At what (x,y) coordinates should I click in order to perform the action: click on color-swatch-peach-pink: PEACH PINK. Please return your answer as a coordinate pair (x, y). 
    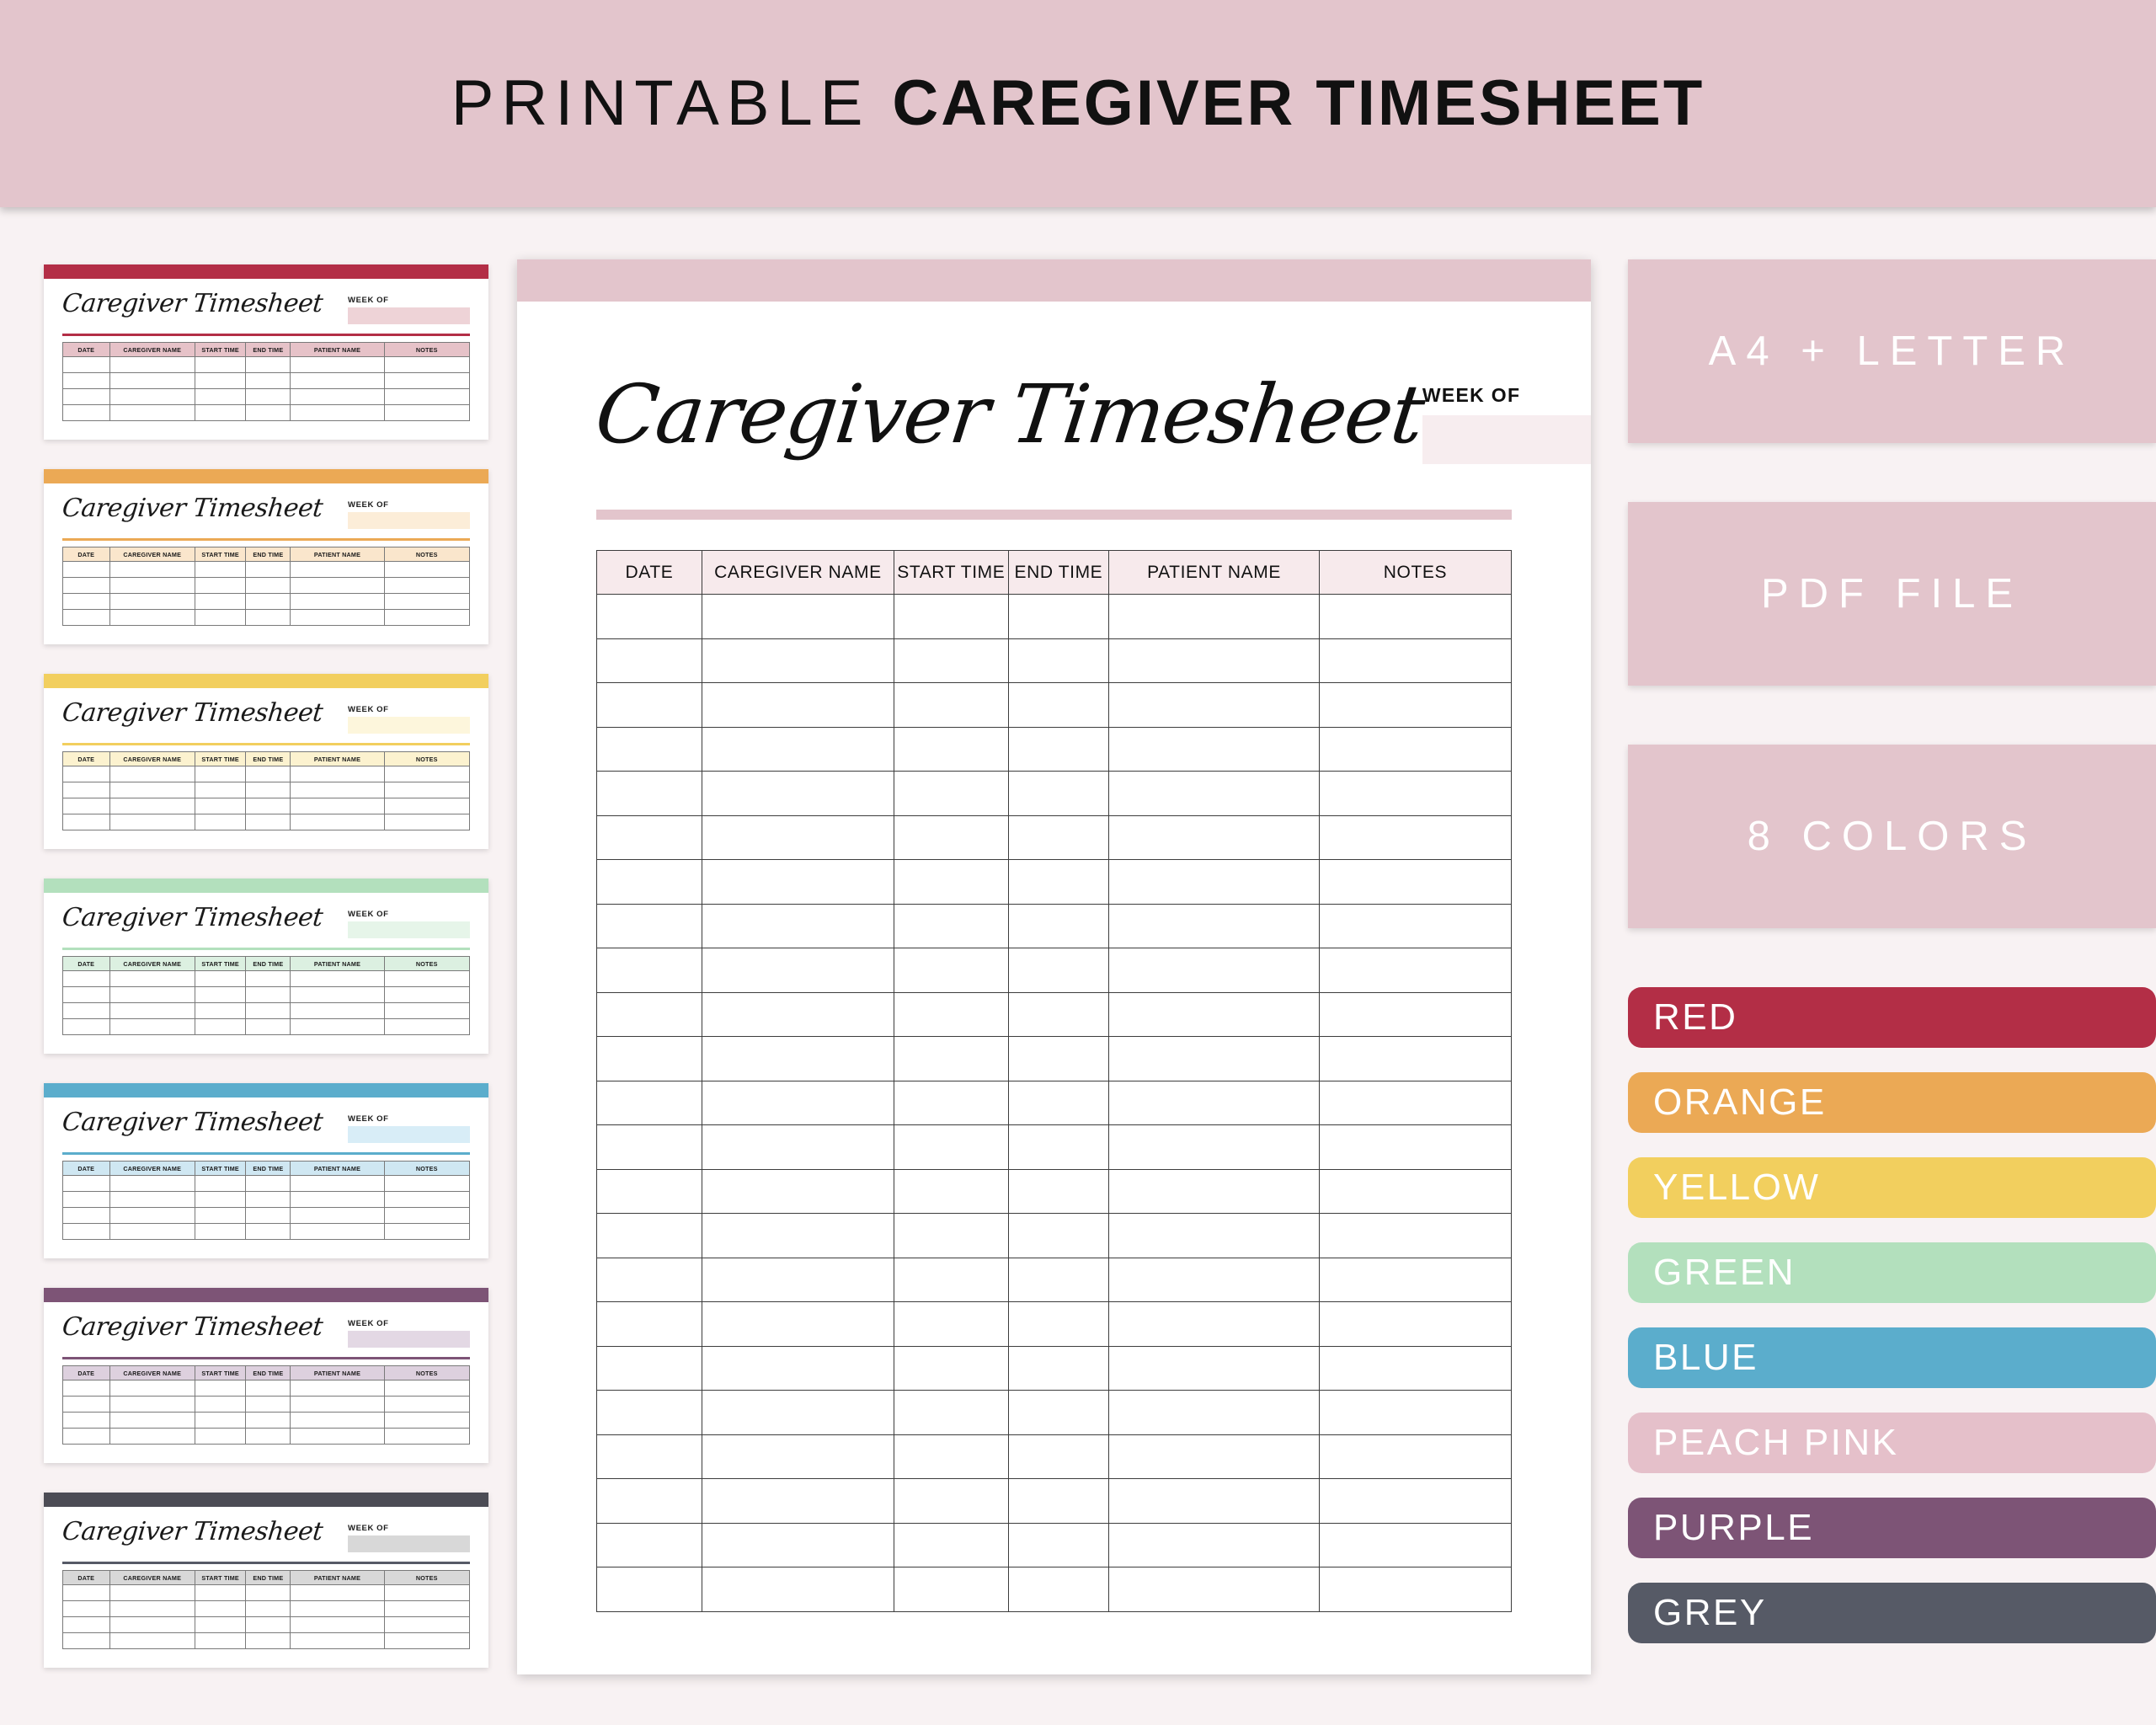
    Looking at the image, I should click on (1892, 1443).